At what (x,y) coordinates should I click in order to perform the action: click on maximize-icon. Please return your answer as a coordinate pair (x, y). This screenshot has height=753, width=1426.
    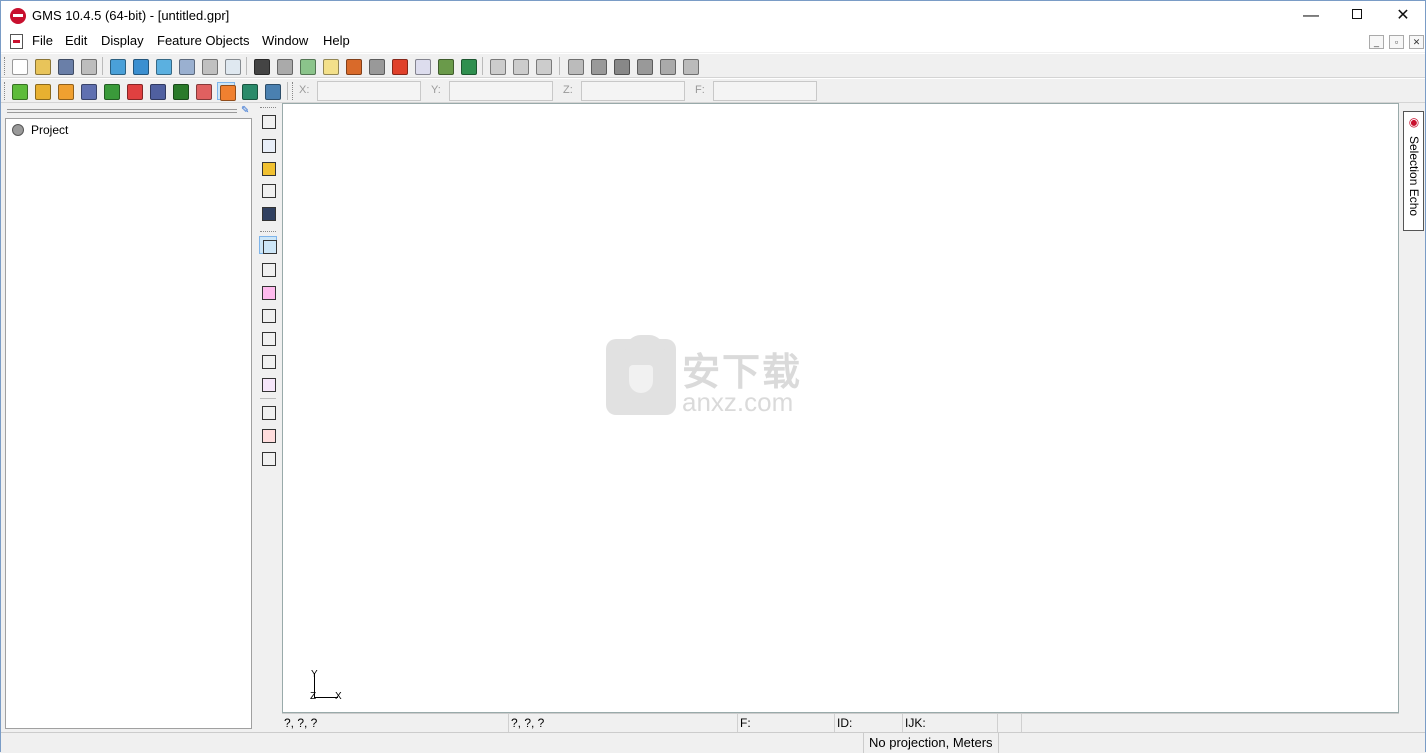
    Looking at the image, I should click on (1357, 14).